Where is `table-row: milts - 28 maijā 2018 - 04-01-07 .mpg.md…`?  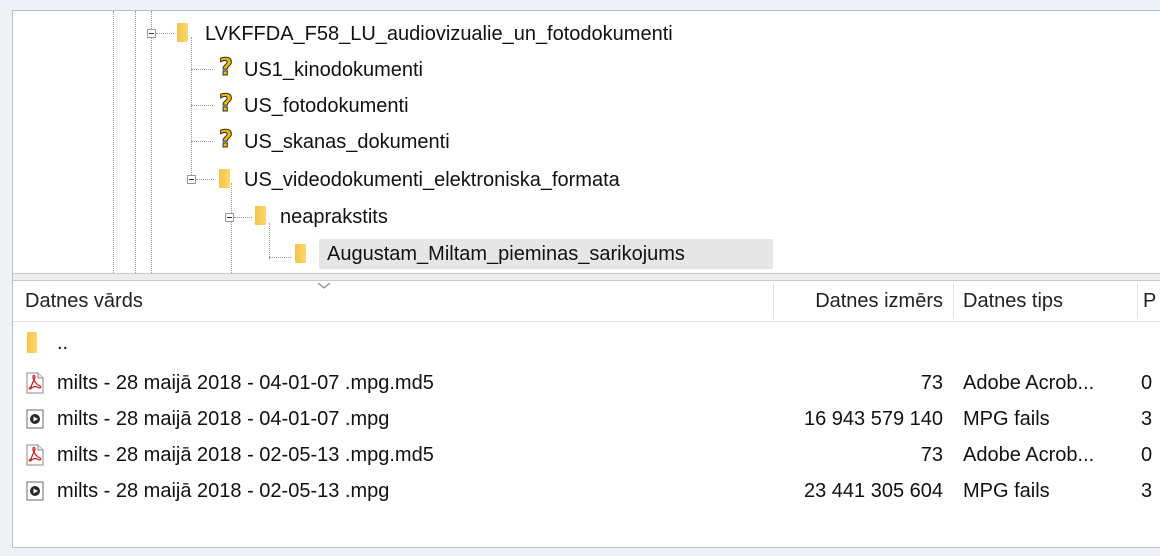
table-row: milts - 28 maijā 2018 - 04-01-07 .mpg.md… is located at coordinates (586, 383).